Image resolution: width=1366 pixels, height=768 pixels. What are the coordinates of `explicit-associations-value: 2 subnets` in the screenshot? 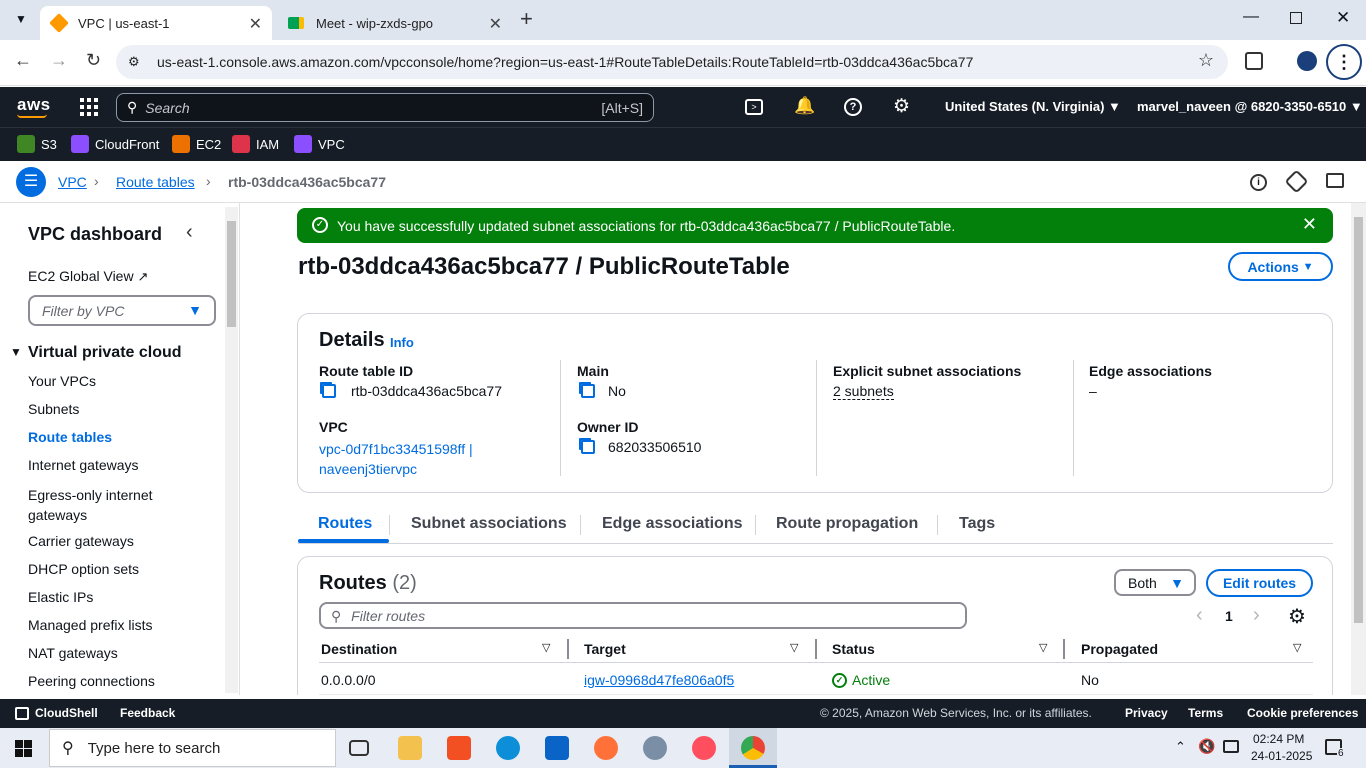 It's located at (863, 391).